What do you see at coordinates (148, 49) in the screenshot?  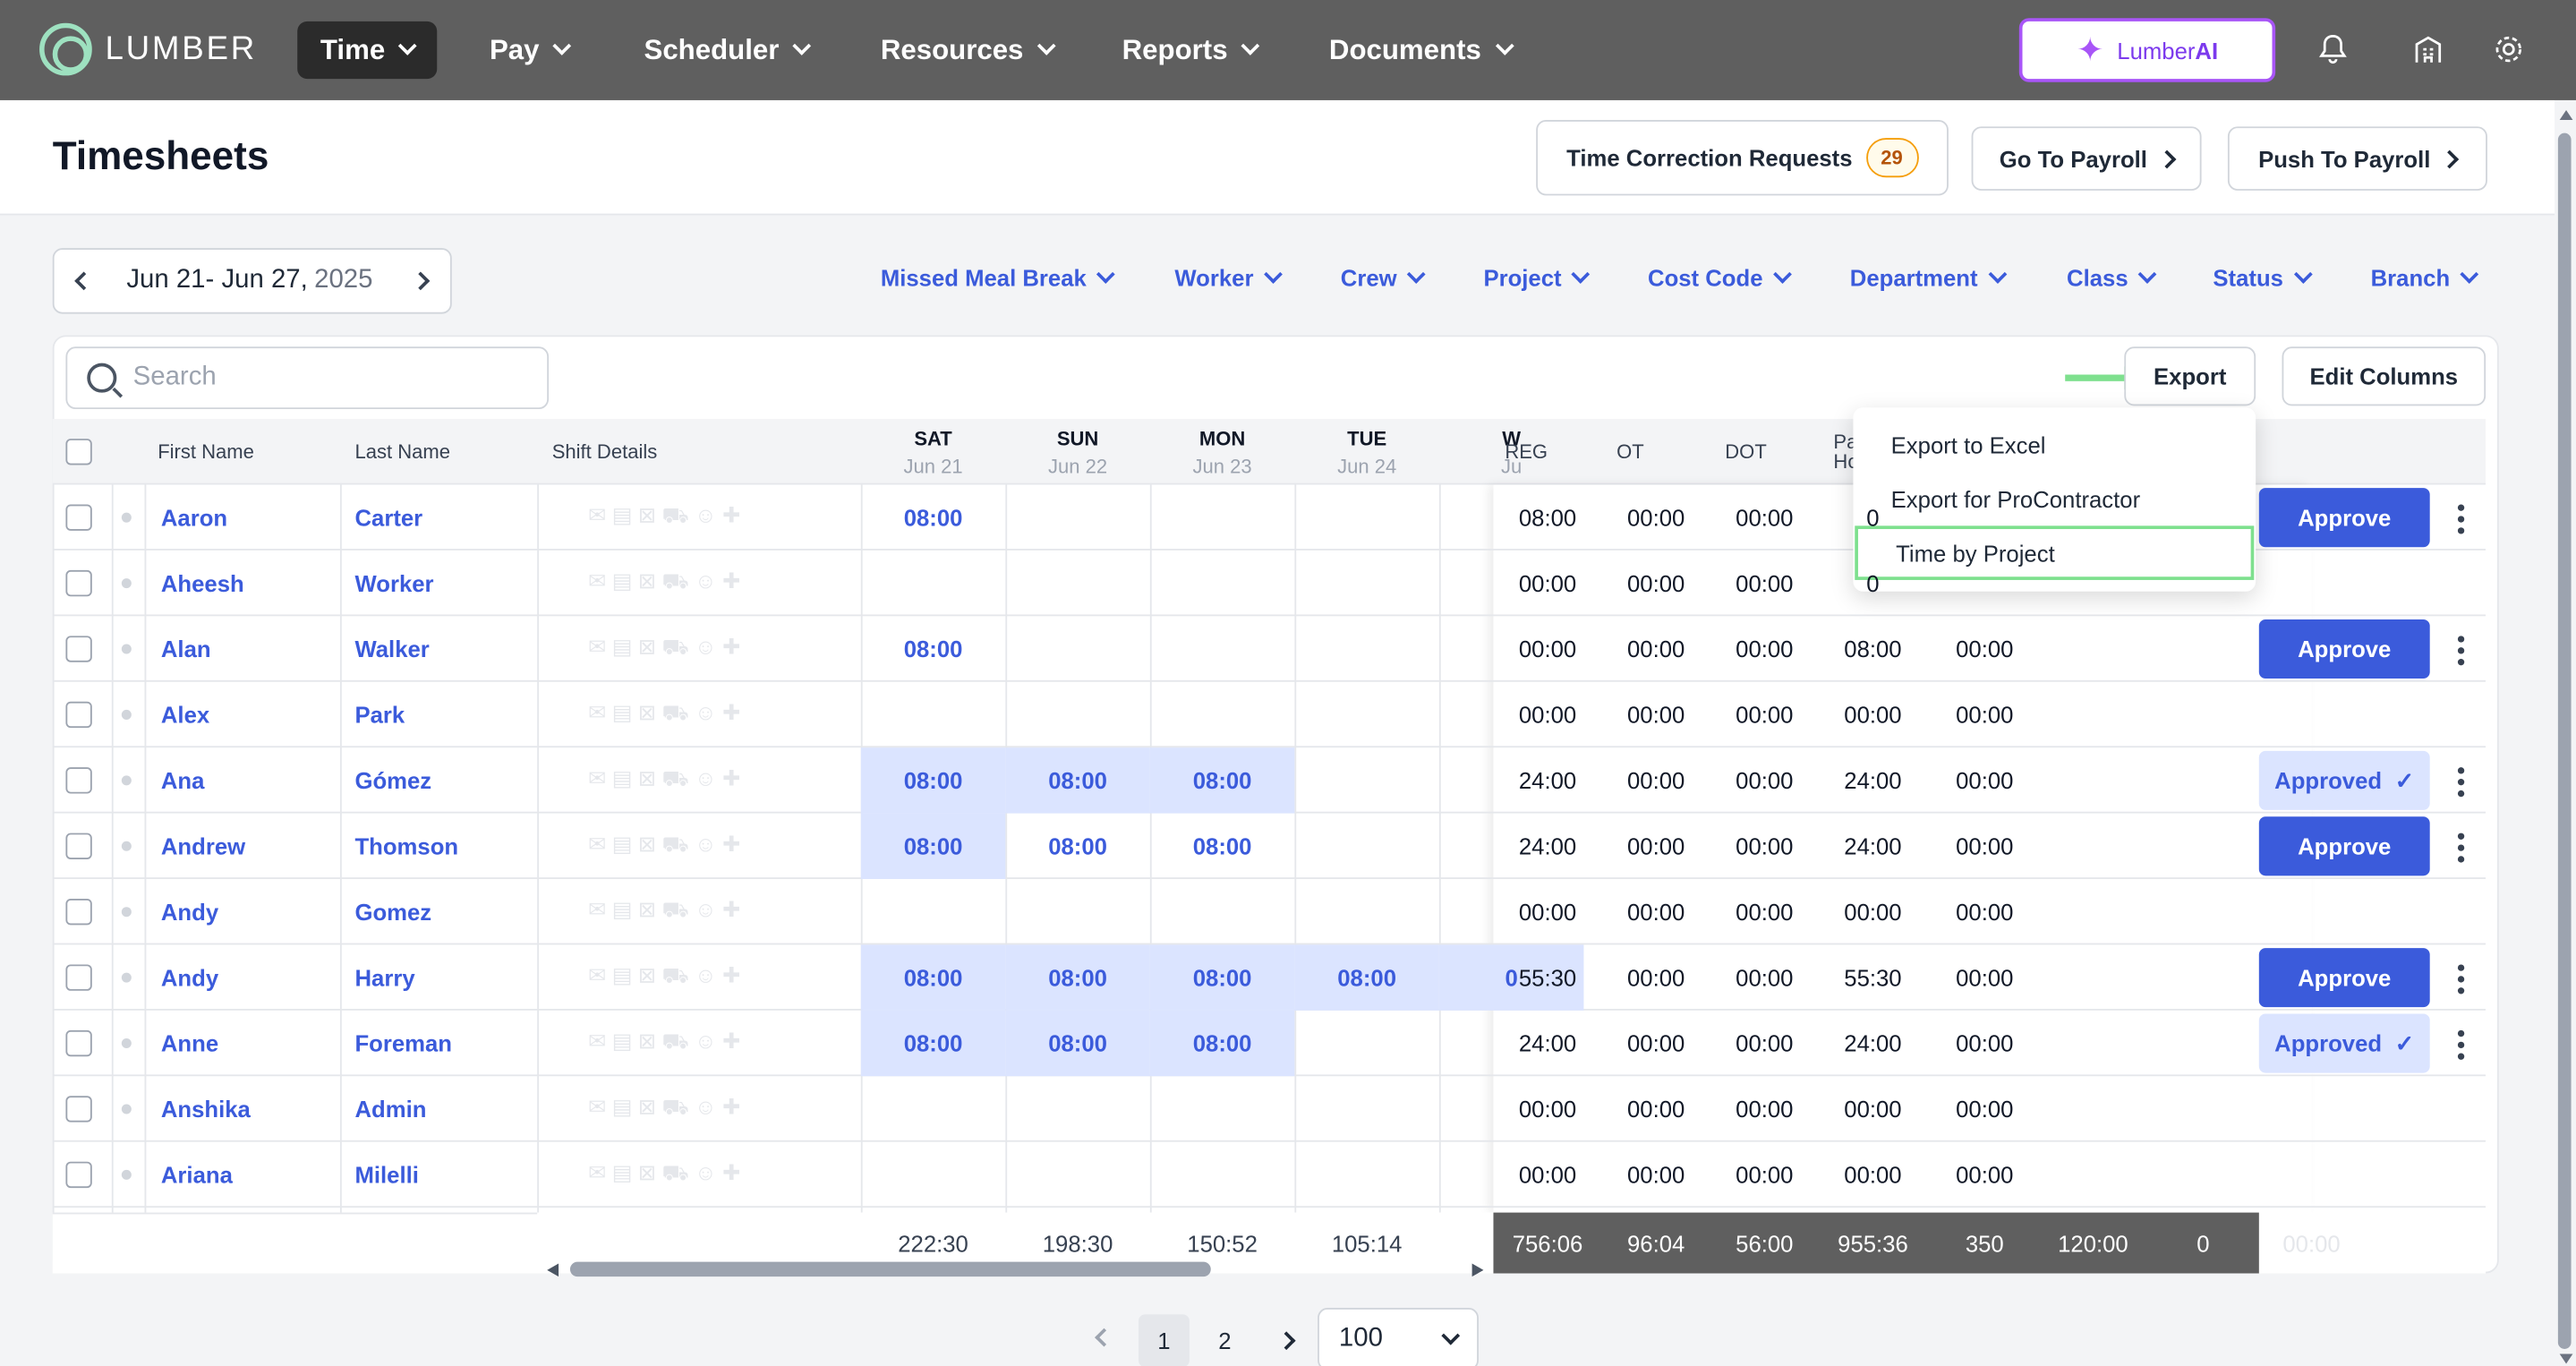 I see `lumber-logo: LUMBER` at bounding box center [148, 49].